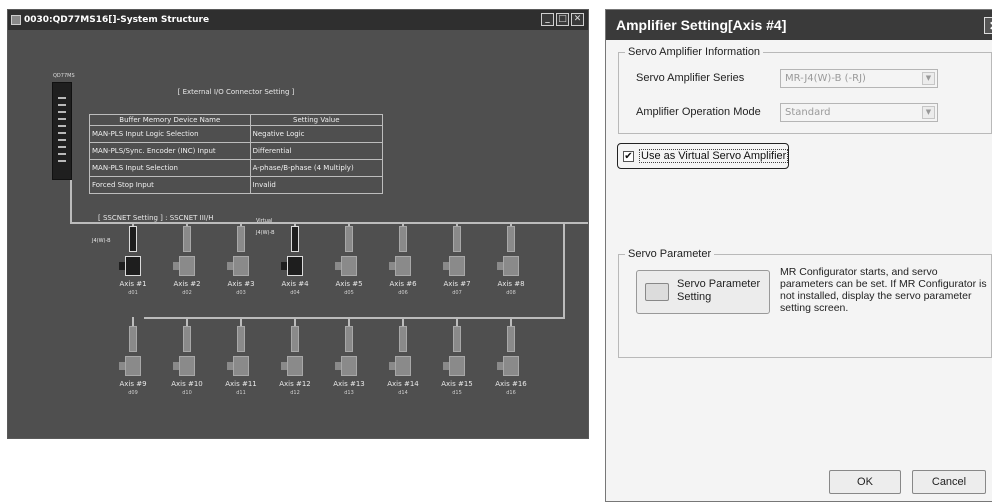 This screenshot has width=992, height=502. I want to click on io-connector-caption: [ External I/O Connector Setting ], so click(236, 92).